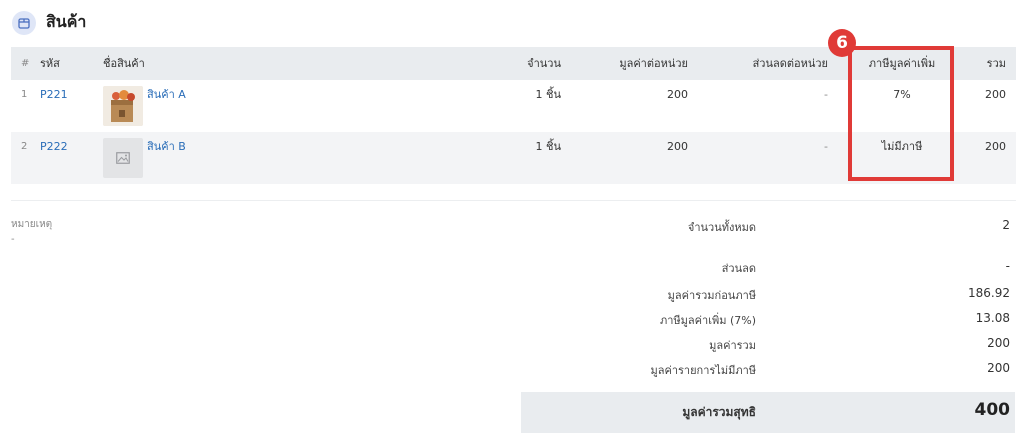 This screenshot has width=1024, height=438. What do you see at coordinates (513, 200) in the screenshot?
I see `divider` at bounding box center [513, 200].